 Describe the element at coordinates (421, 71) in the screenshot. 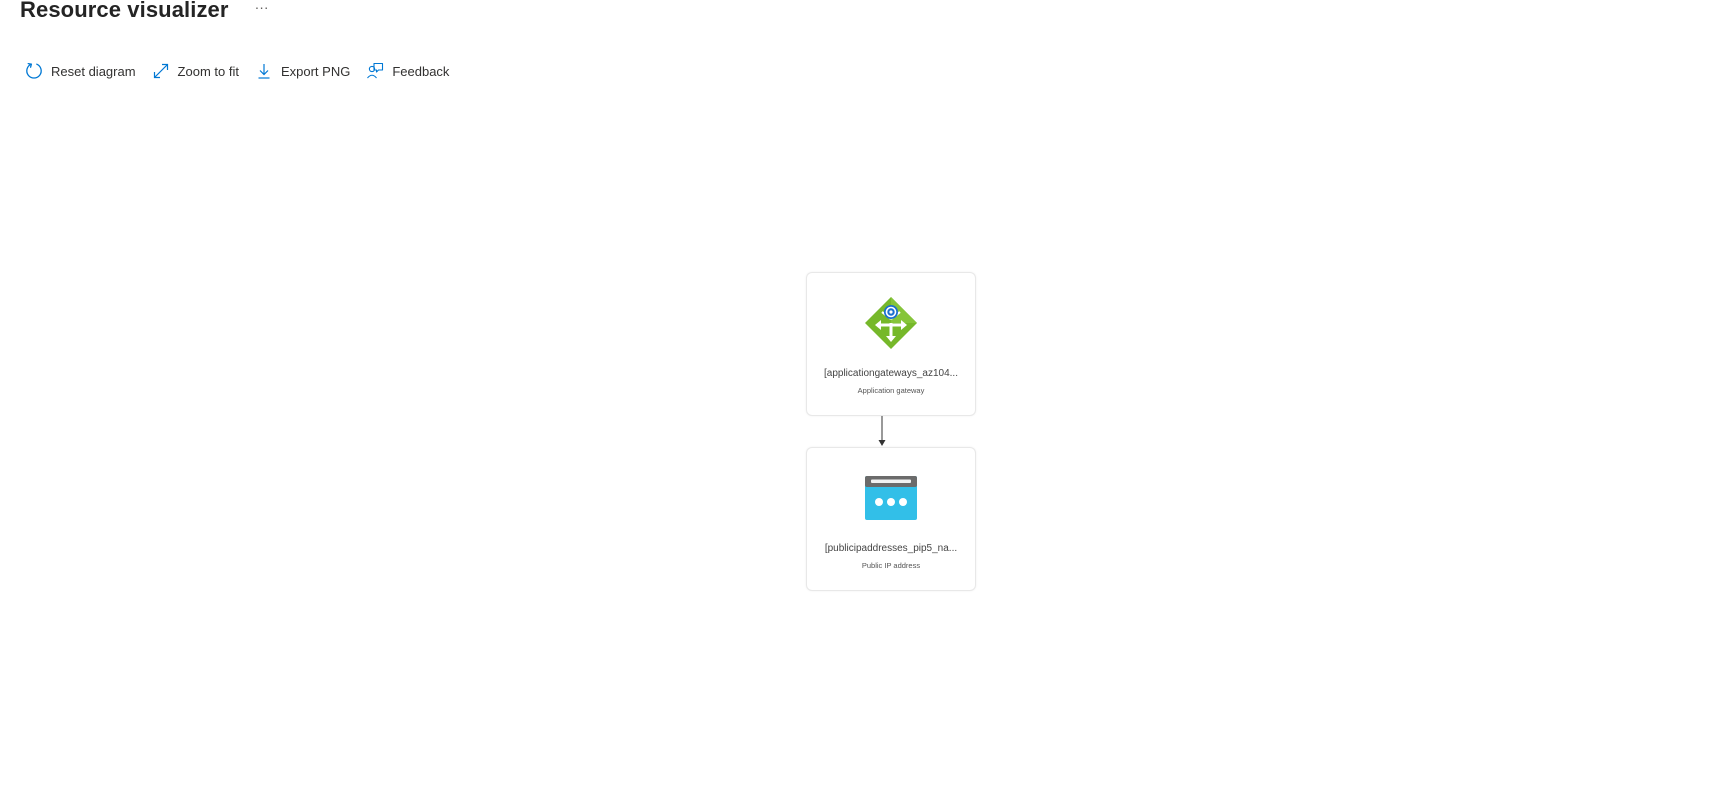

I see `feedback-label: Feedback` at that location.